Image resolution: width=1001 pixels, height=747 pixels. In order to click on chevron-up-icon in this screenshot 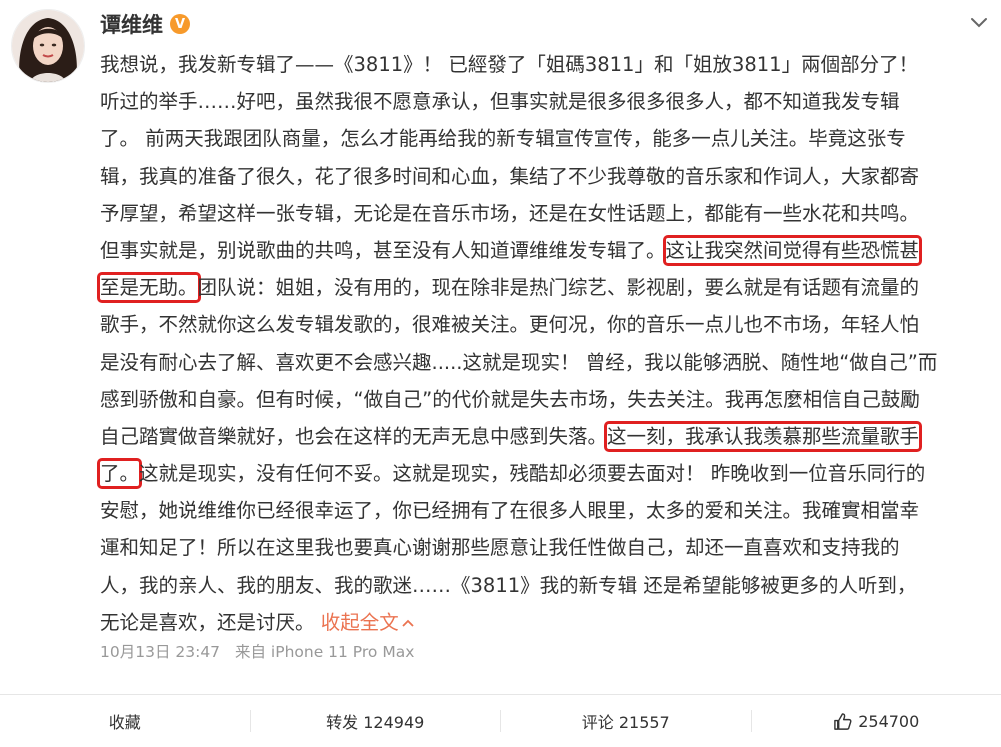, I will do `click(408, 623)`.